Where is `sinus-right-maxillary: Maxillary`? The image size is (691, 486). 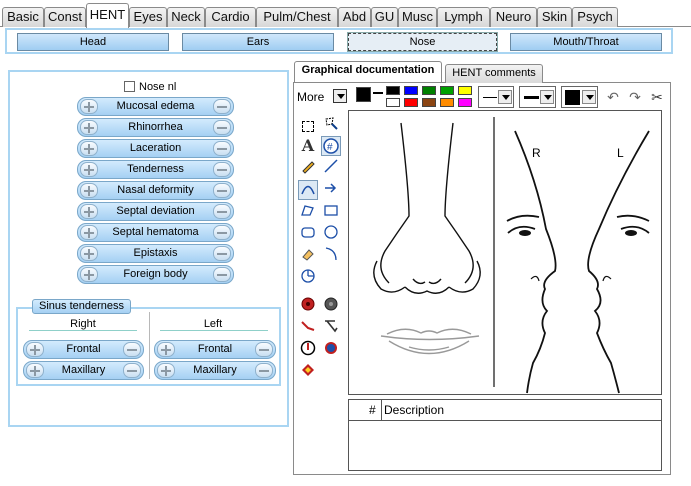 sinus-right-maxillary: Maxillary is located at coordinates (83, 370).